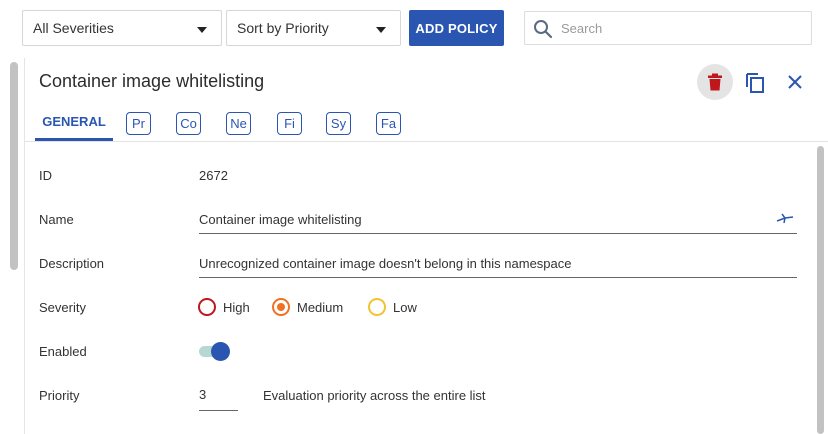  Describe the element at coordinates (203, 394) in the screenshot. I see `priority-value: 3` at that location.